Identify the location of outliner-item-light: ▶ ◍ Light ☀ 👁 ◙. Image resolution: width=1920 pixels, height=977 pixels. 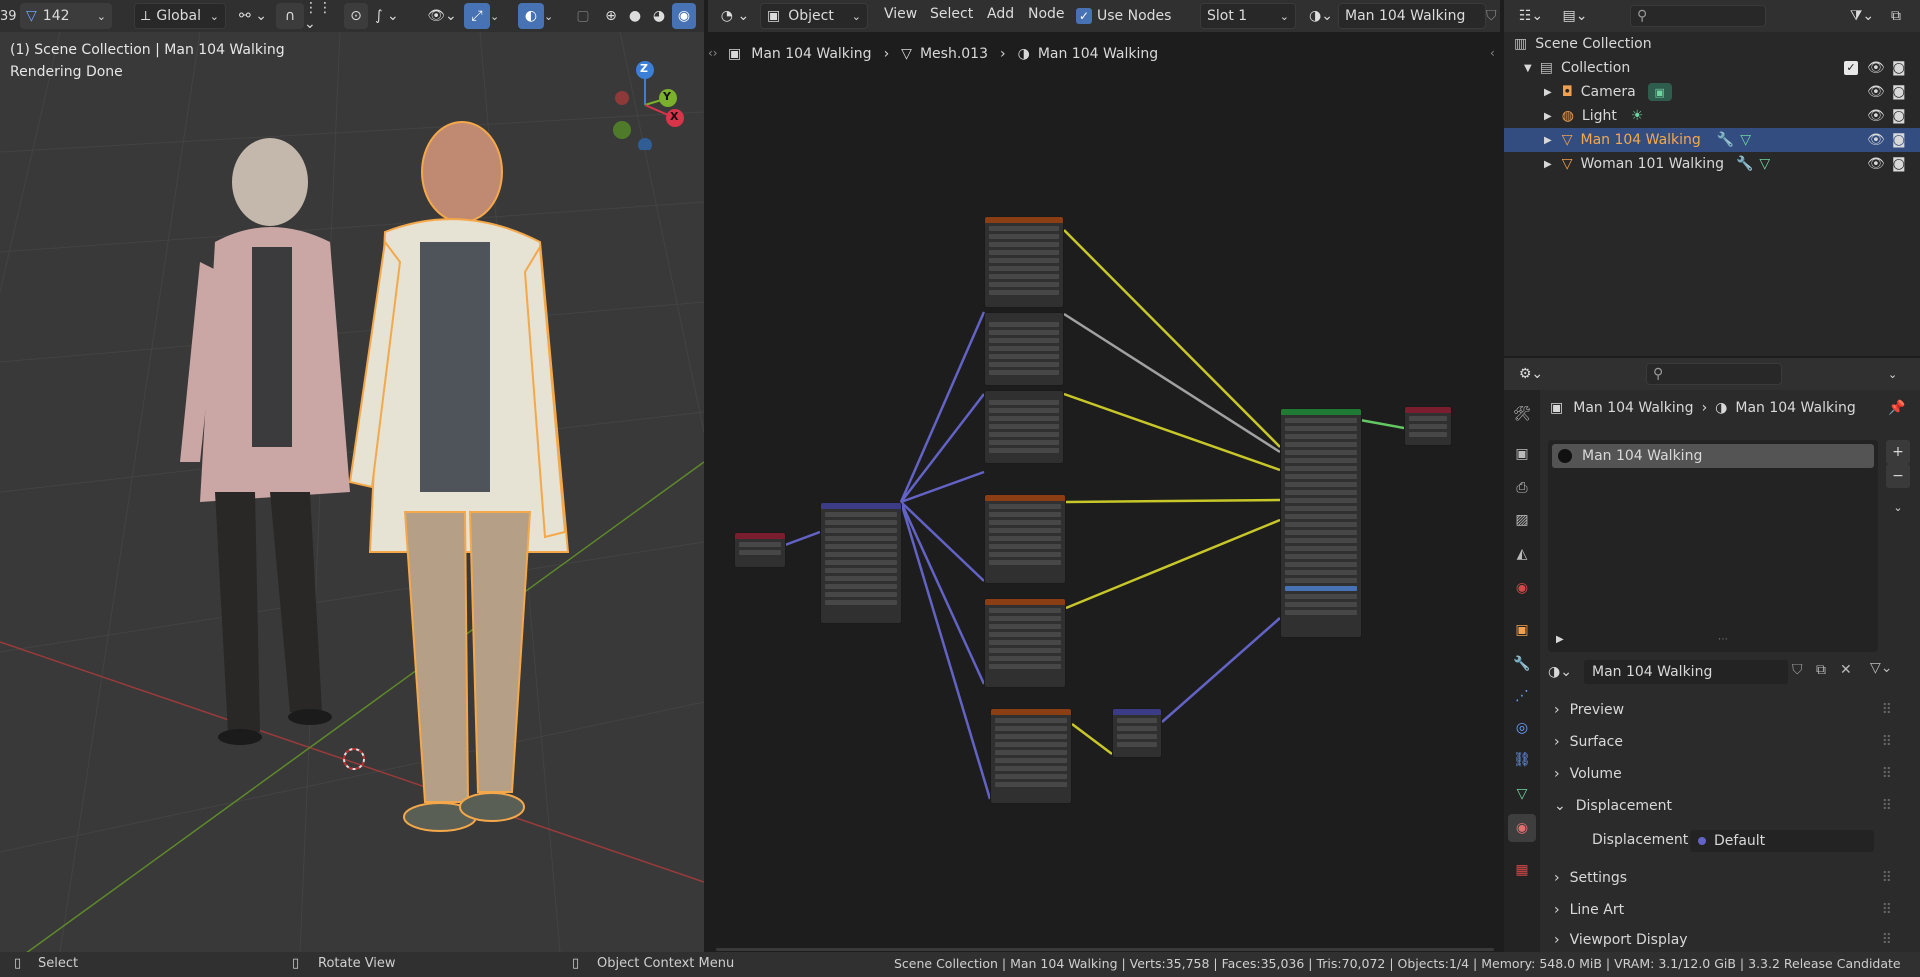
(1712, 116).